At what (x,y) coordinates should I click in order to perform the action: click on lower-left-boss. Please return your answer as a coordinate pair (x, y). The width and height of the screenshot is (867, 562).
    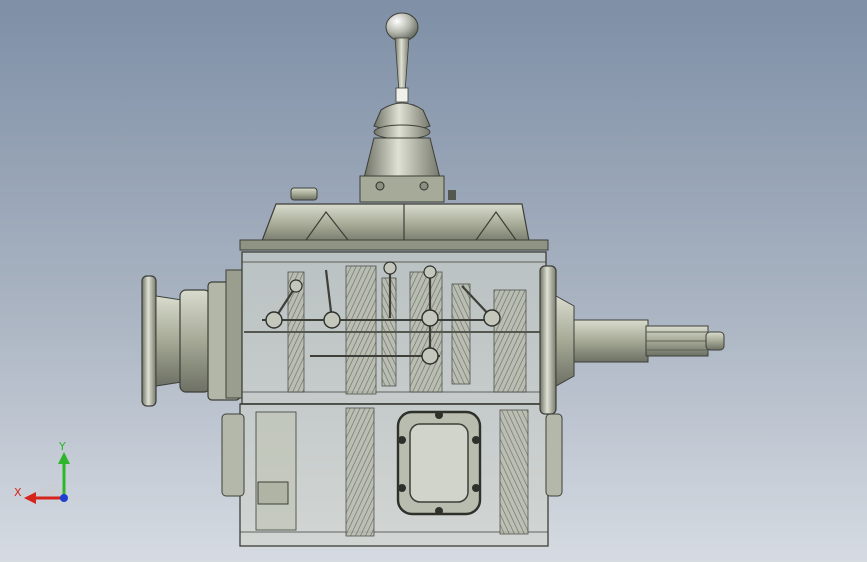
    Looking at the image, I should click on (233, 455).